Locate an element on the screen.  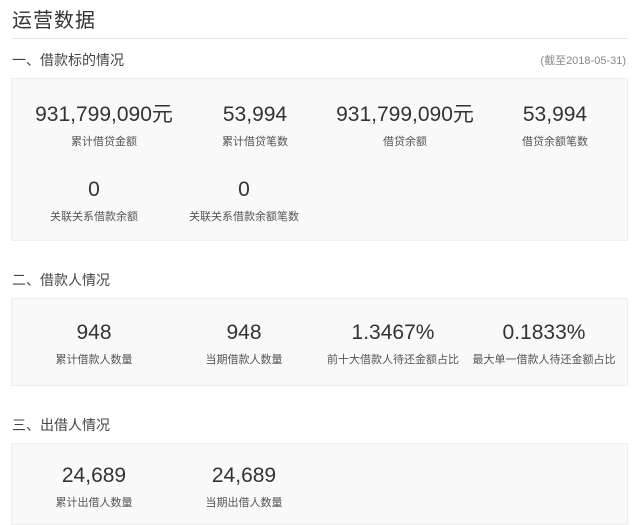
stat-largest-borrower-share: 0.1833% 最大单一借款人待还金额占比 is located at coordinates (544, 344).